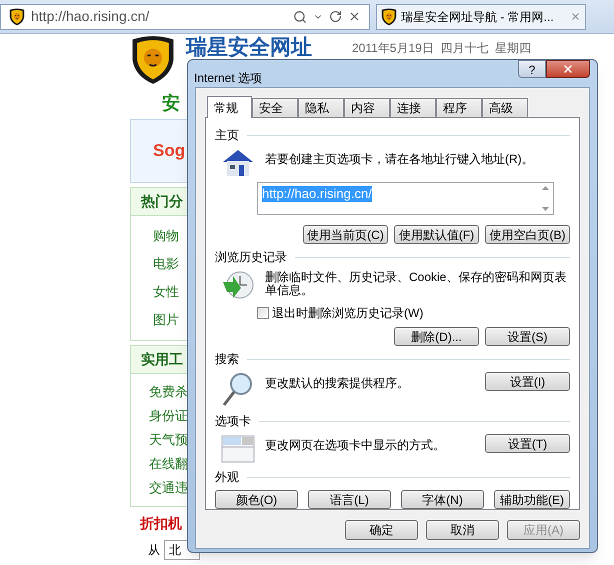 This screenshot has height=565, width=614. Describe the element at coordinates (321, 107) in the screenshot. I see `dialog-tab: 隐私` at that location.